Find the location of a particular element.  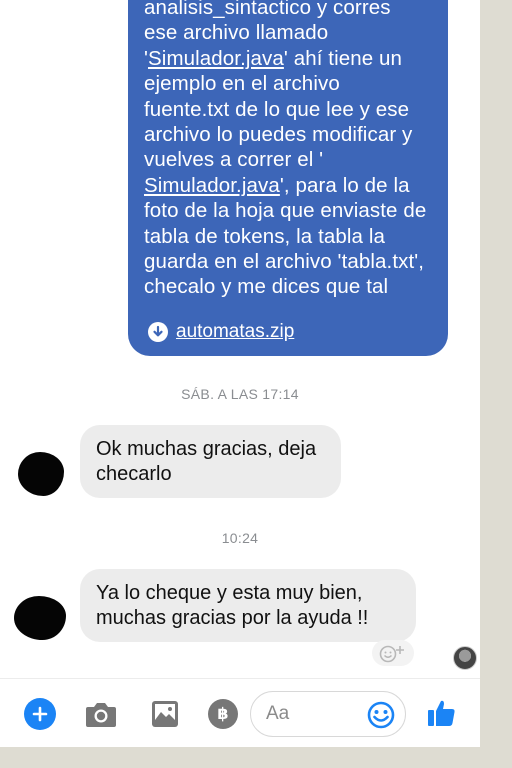

attachment-link: automatas.zip is located at coordinates (221, 332).